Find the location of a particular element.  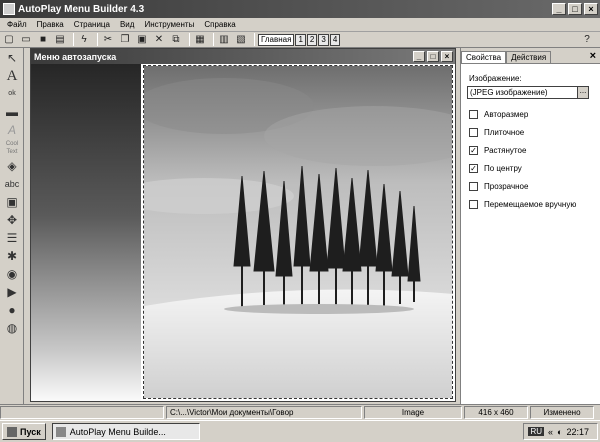

status-object-type: Image is located at coordinates (413, 412).